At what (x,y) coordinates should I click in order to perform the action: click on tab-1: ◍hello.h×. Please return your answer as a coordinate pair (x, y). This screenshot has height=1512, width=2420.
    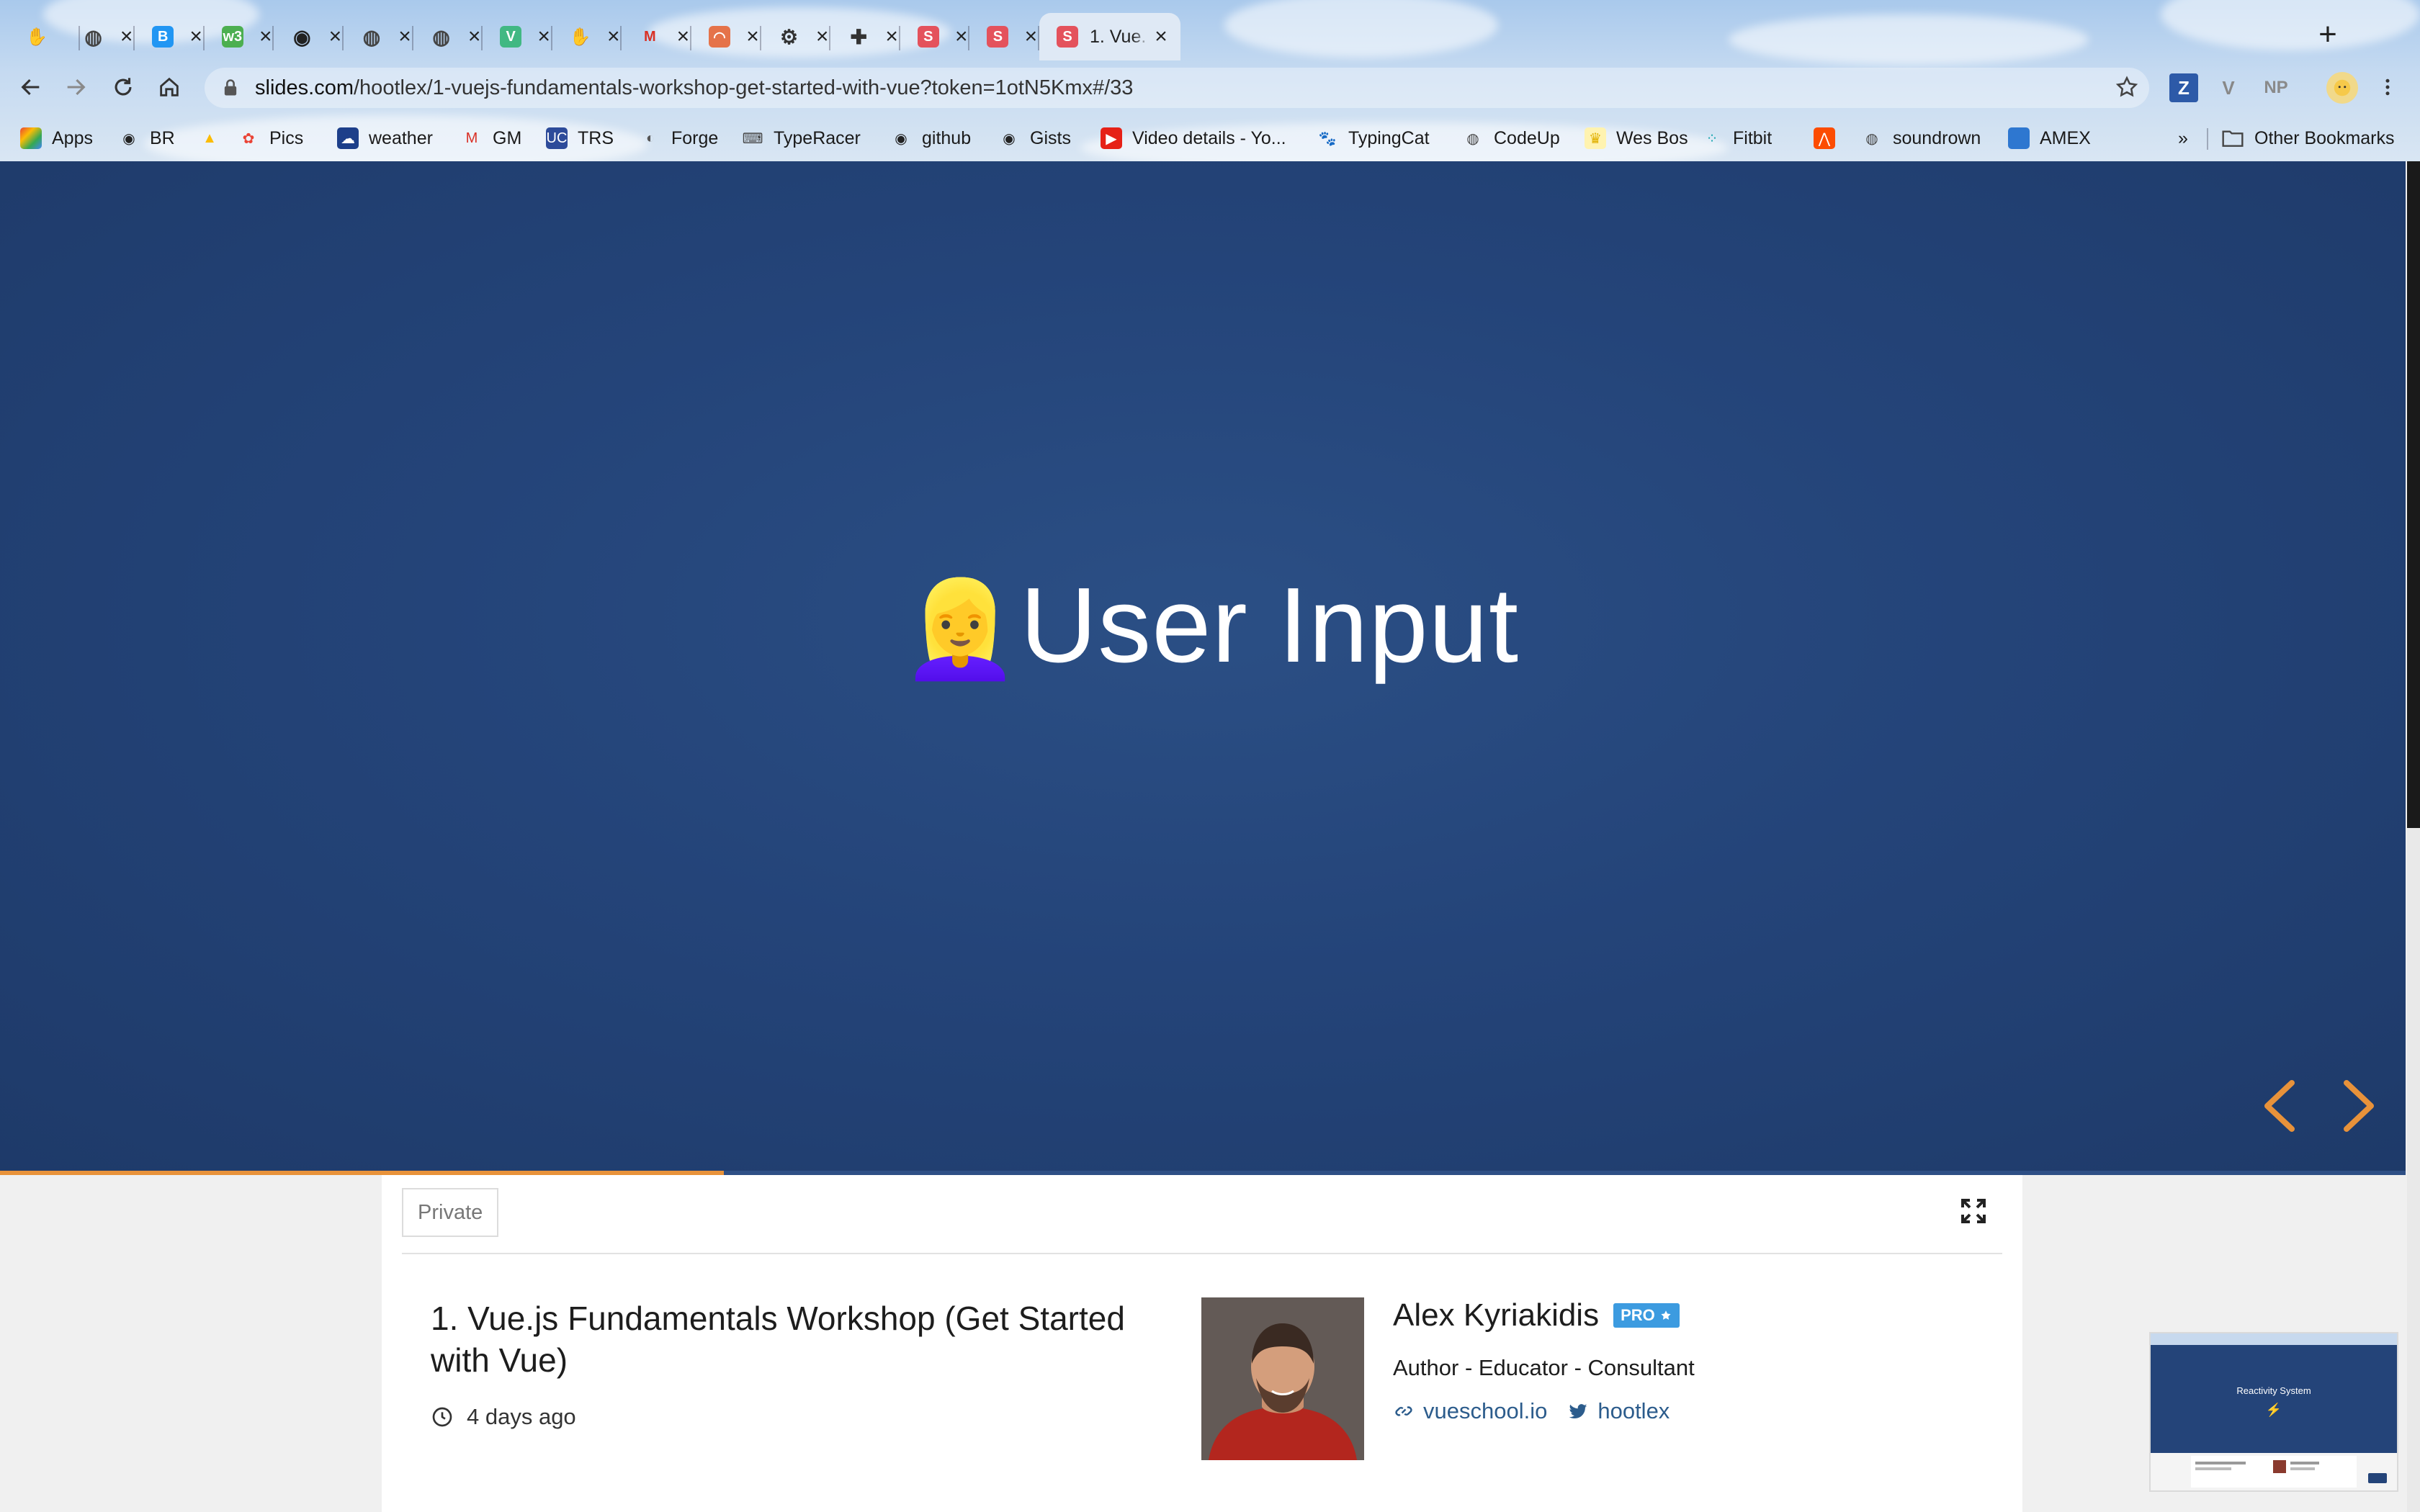
    Looking at the image, I should click on (100, 36).